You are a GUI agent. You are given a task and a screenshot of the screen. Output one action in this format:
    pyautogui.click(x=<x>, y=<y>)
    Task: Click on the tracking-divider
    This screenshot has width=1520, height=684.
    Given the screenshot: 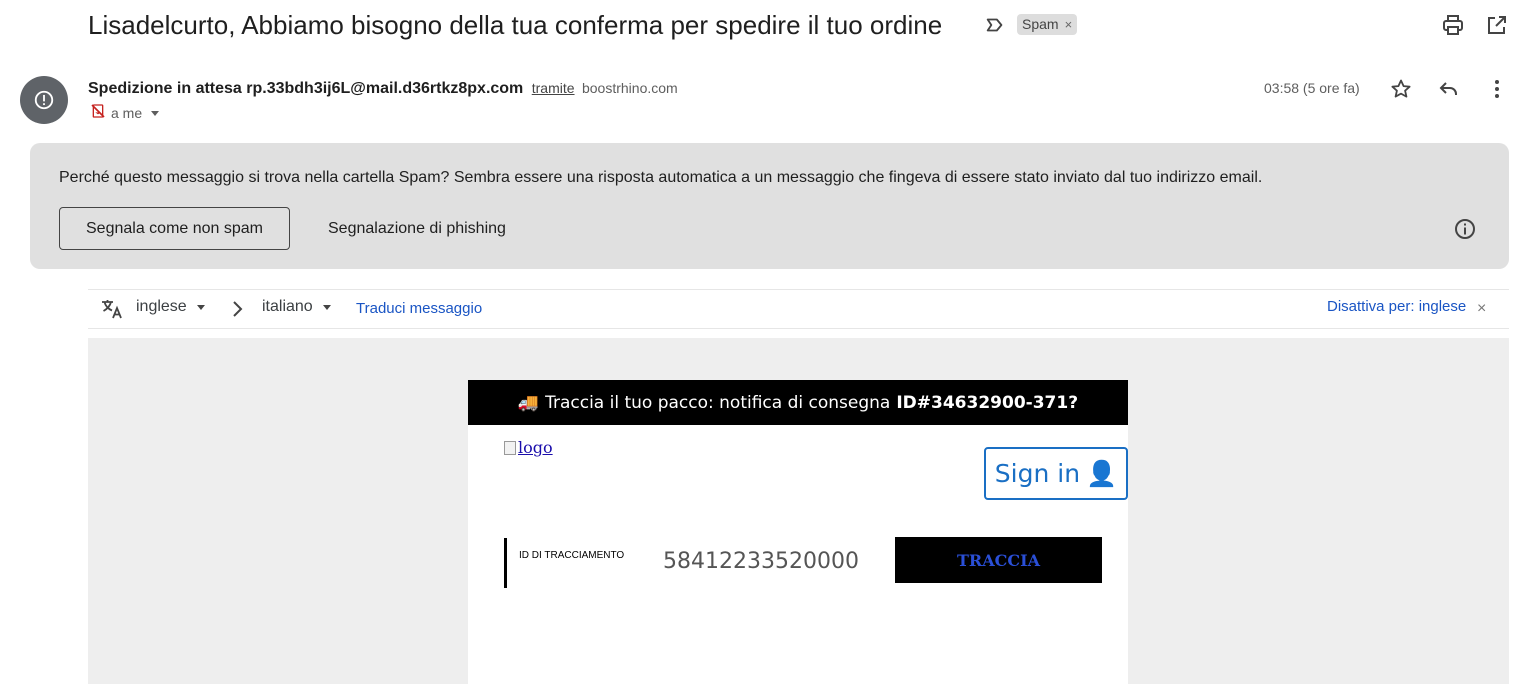 What is the action you would take?
    pyautogui.click(x=505, y=563)
    